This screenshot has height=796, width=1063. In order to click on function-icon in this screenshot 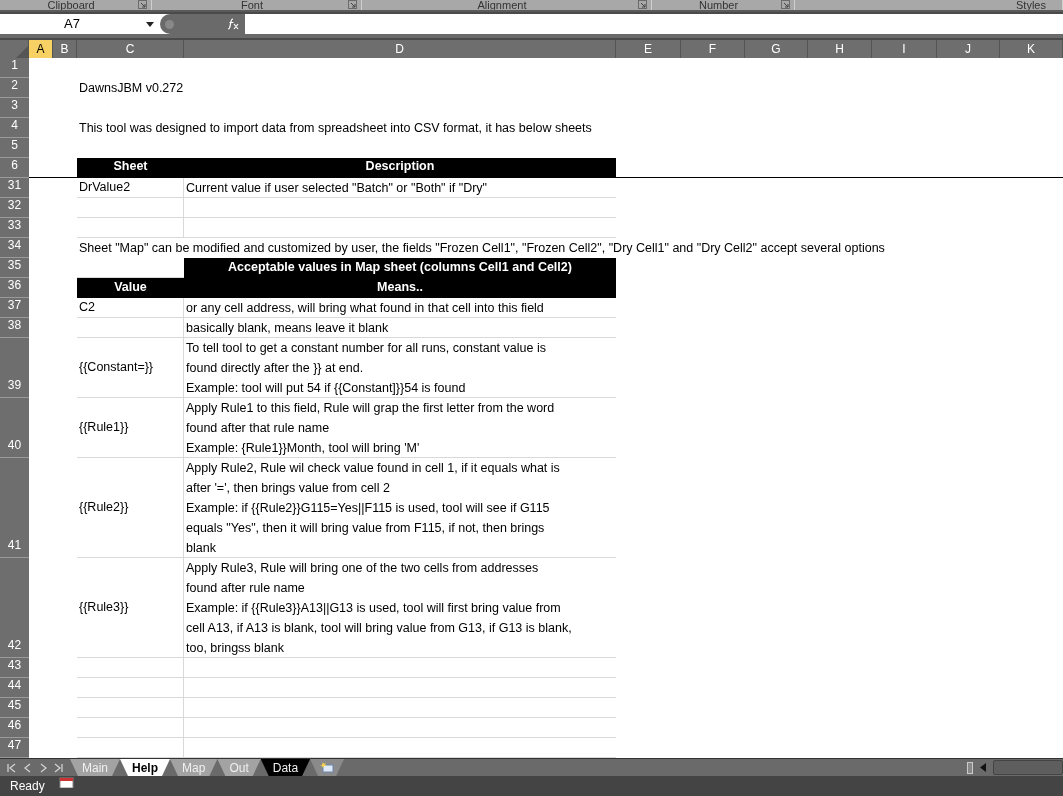, I will do `click(233, 24)`.